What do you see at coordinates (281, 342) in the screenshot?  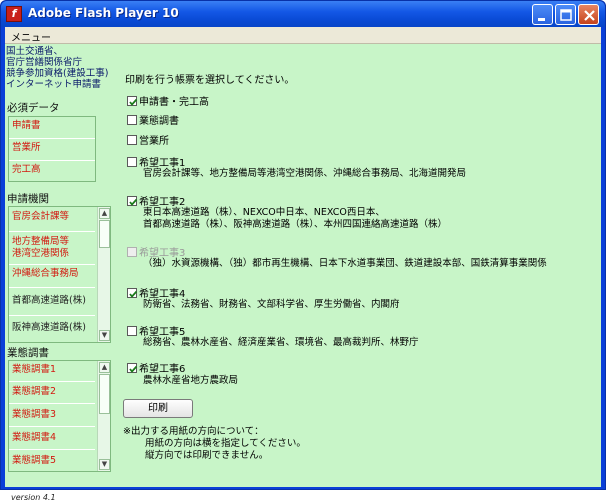 I see `desired-work-5-desc: 総務省、農林水産省、経済産業省、環境省、最高裁判所、林野庁` at bounding box center [281, 342].